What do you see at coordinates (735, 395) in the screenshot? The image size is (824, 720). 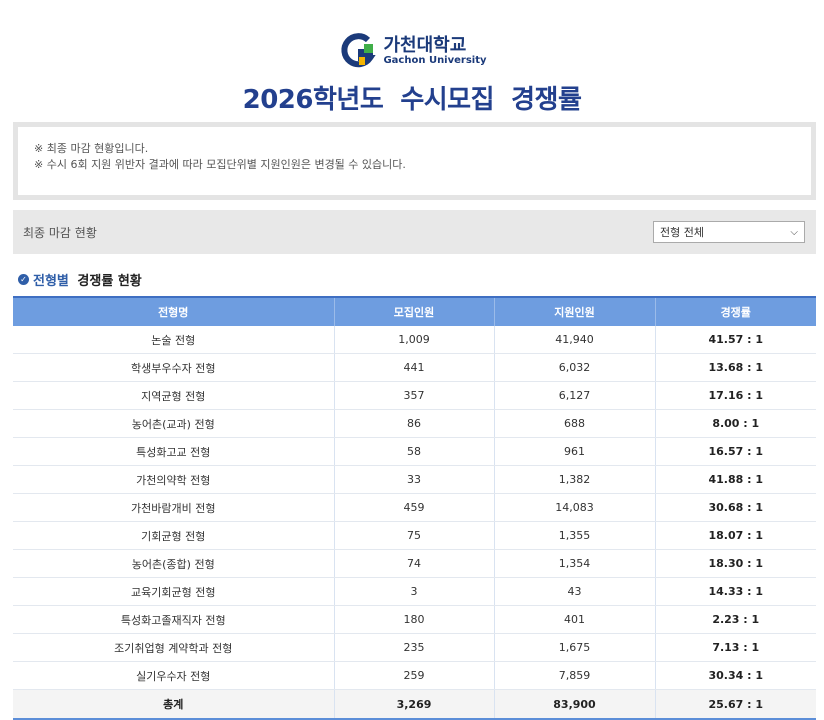 I see `cell-ratio: 17.16 : 1` at bounding box center [735, 395].